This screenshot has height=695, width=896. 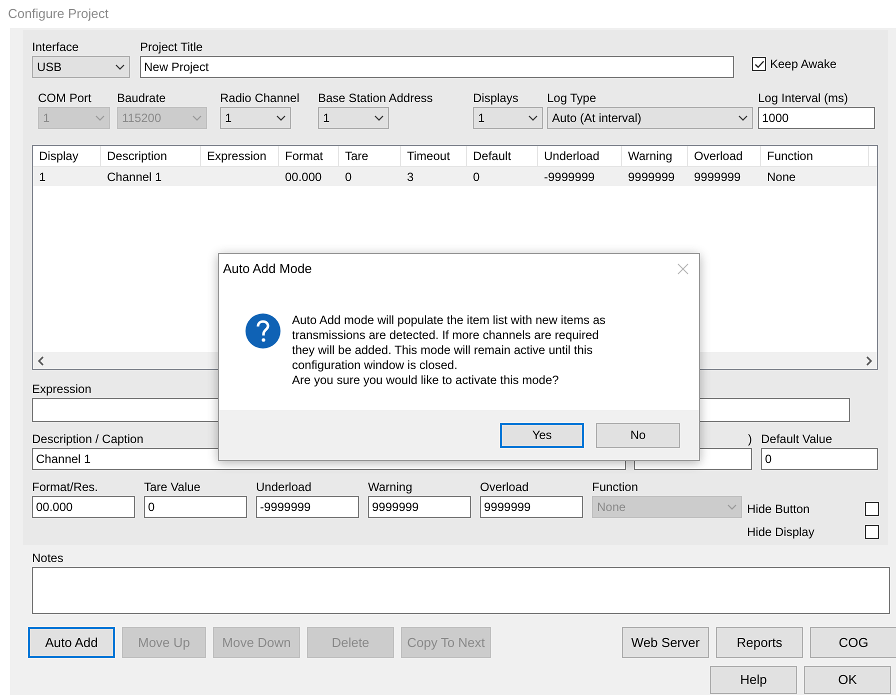 What do you see at coordinates (638, 435) in the screenshot?
I see `button: No` at bounding box center [638, 435].